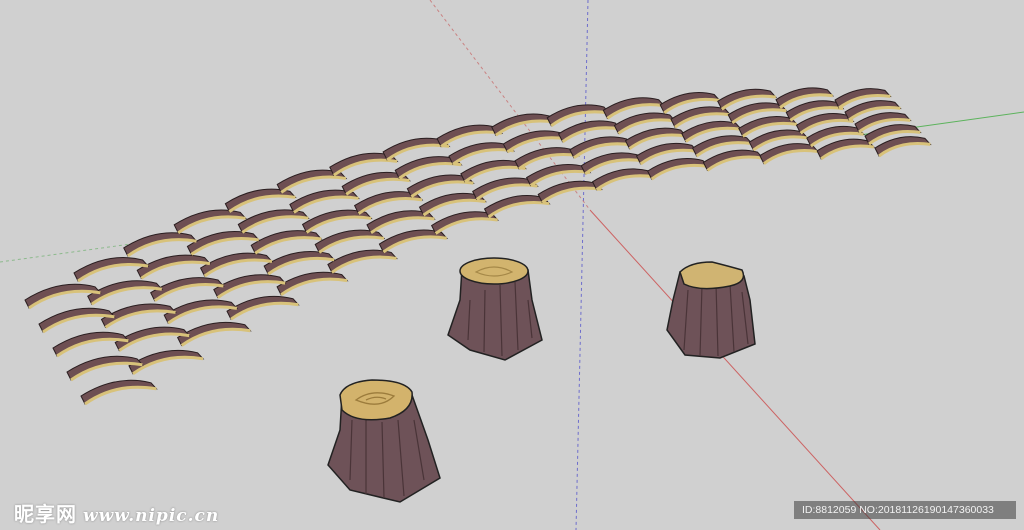  I want to click on image-id-bar: ID:8812059 NO:20181126190147360033, so click(905, 510).